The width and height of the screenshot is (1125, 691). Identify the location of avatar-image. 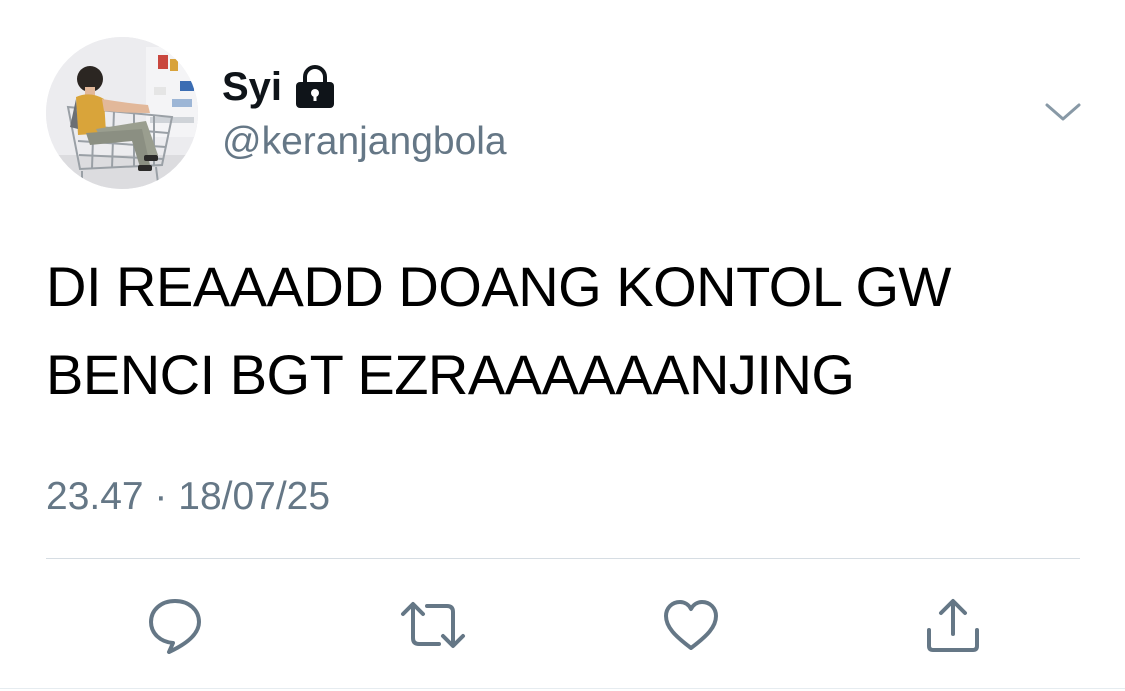
(122, 113).